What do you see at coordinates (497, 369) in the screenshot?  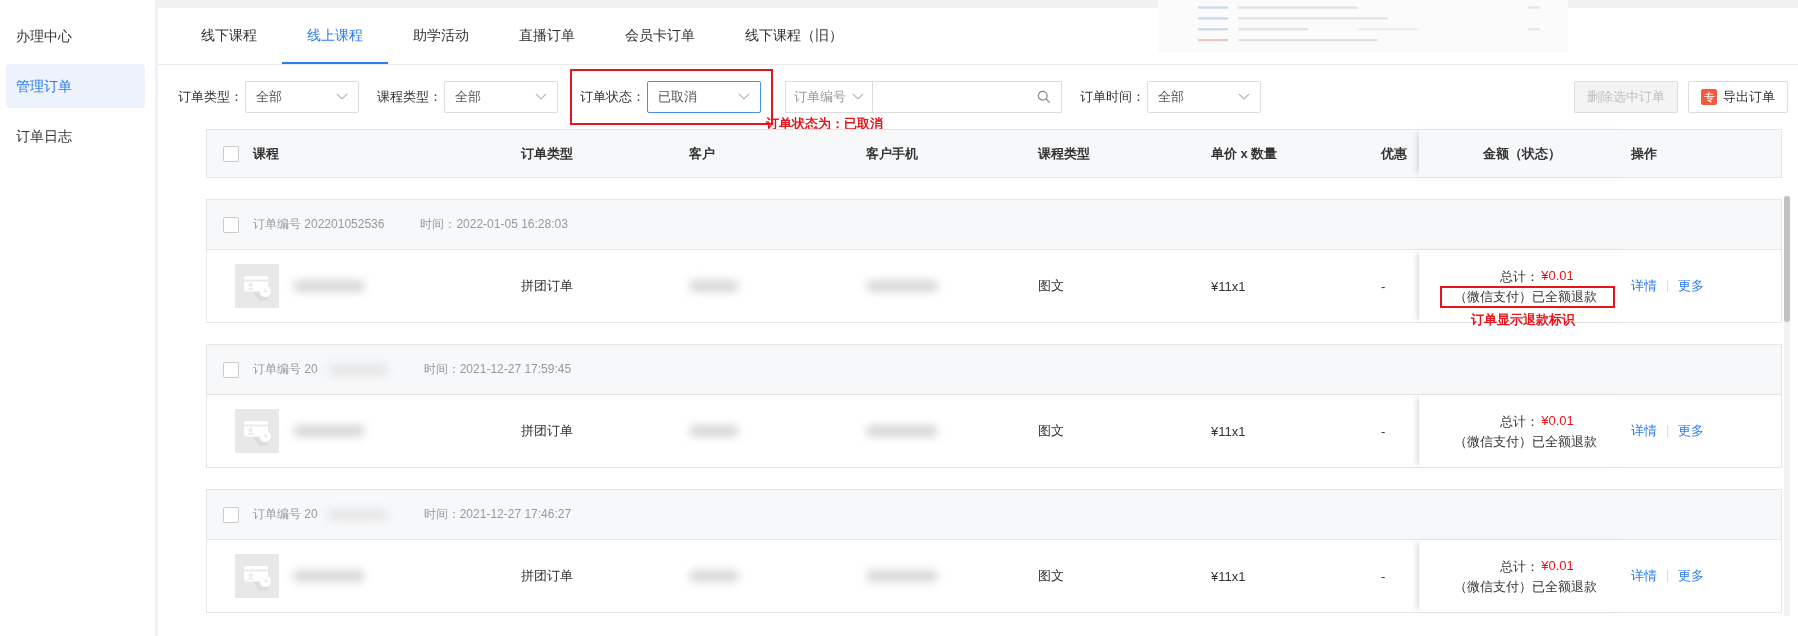 I see `order-time: 时间：2021-12-27 17:59:45` at bounding box center [497, 369].